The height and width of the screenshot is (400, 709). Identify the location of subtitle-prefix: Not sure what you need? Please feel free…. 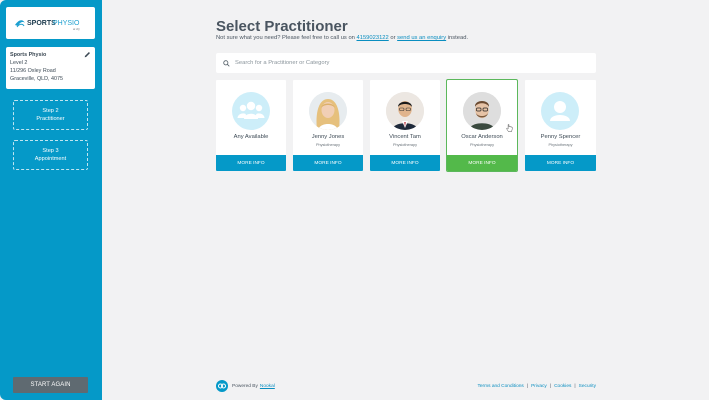
(286, 38).